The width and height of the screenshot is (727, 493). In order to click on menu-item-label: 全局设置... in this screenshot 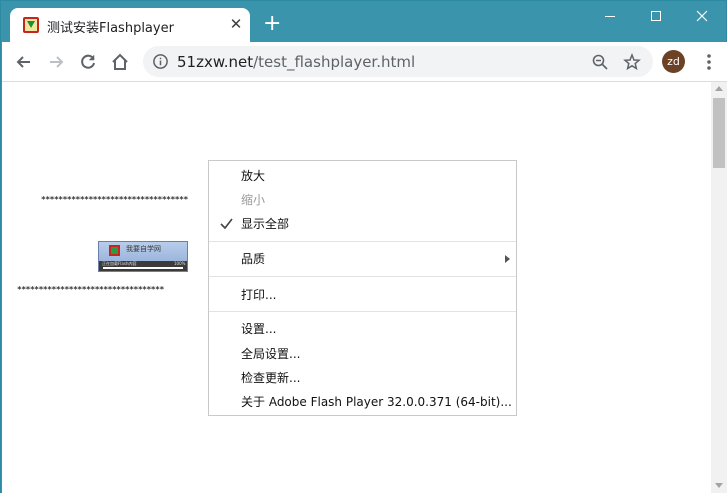, I will do `click(271, 354)`.